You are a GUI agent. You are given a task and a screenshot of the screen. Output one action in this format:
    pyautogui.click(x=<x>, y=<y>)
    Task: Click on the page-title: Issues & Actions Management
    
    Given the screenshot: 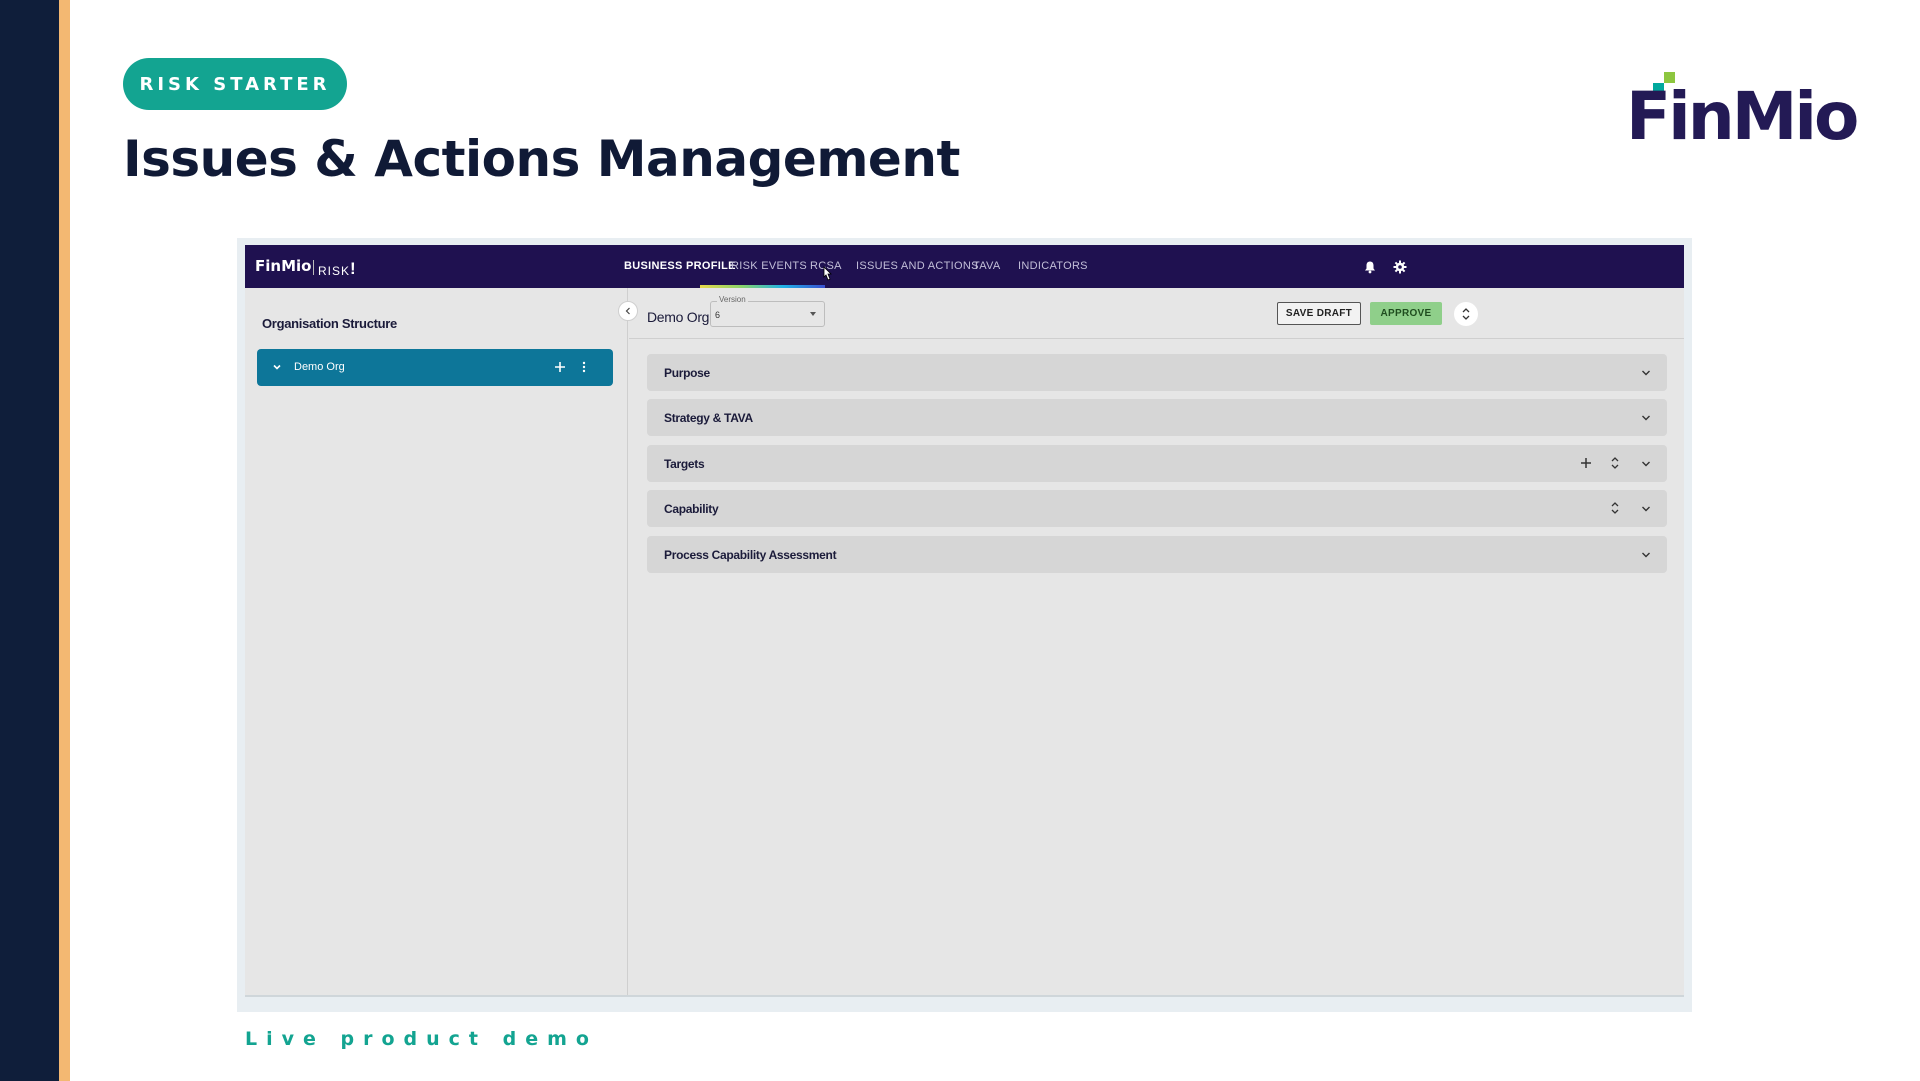 What is the action you would take?
    pyautogui.click(x=541, y=159)
    